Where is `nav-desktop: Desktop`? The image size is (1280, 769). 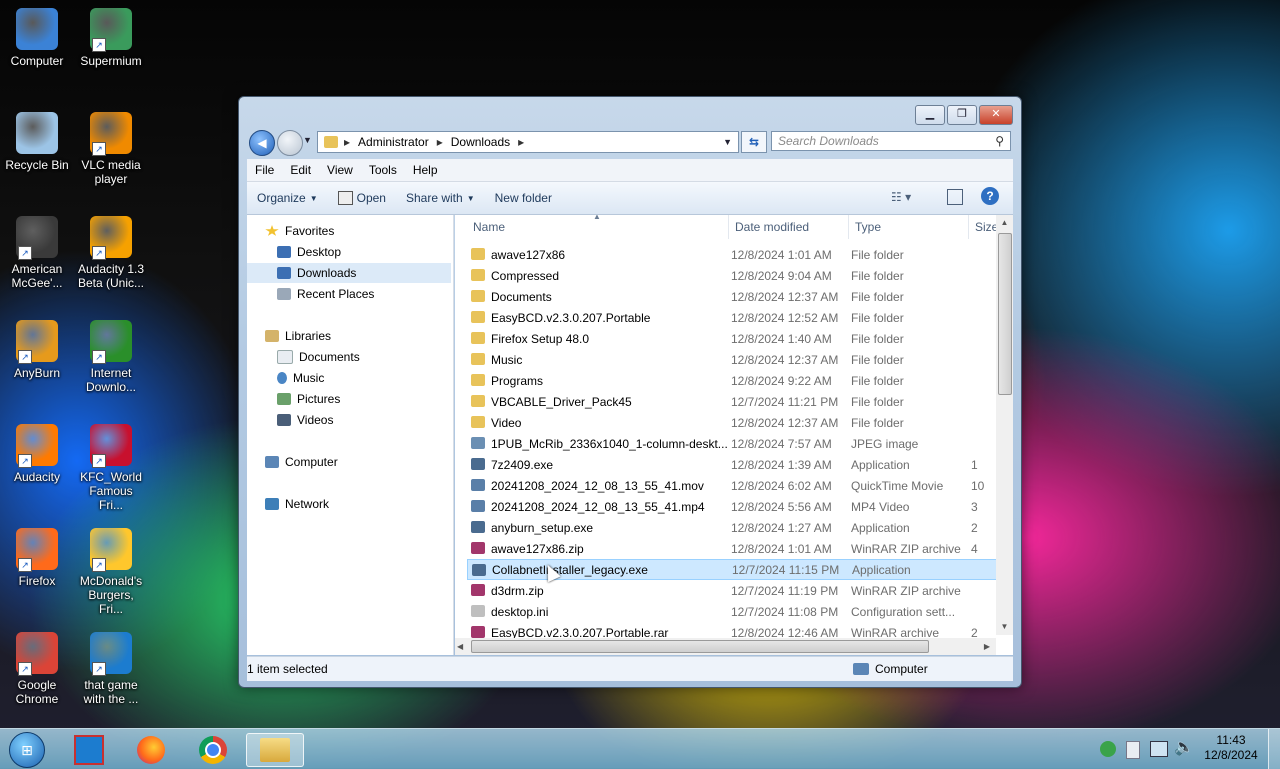
nav-desktop: Desktop is located at coordinates (309, 252).